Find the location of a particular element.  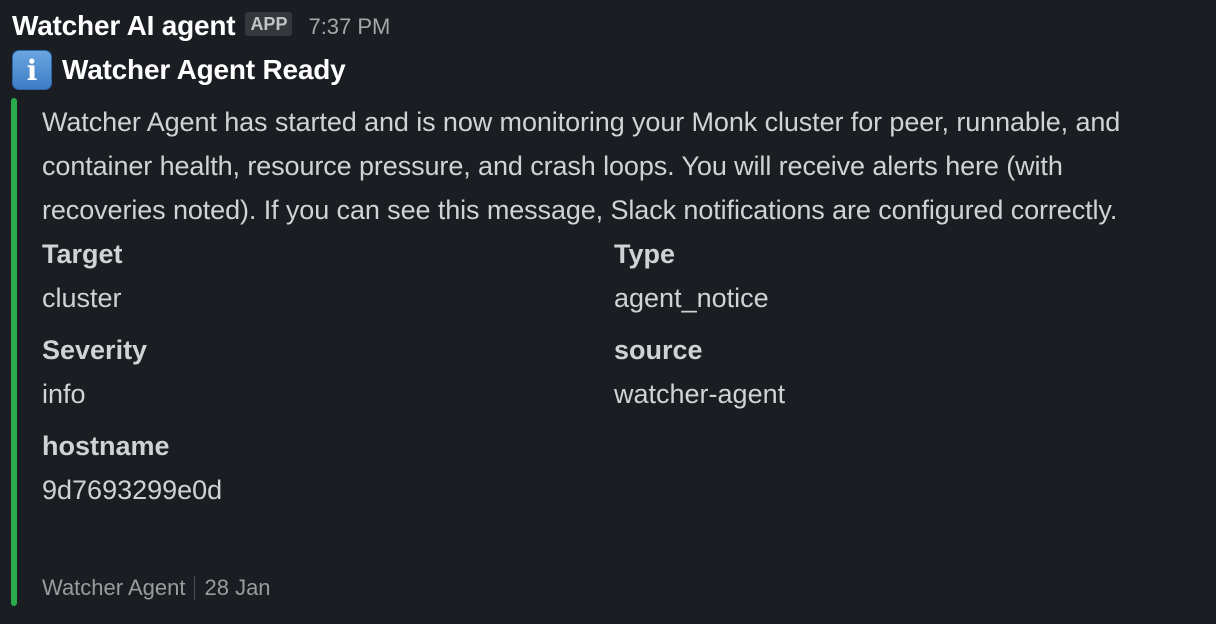

message-header: Watcher AI agent APP 7:37 PM is located at coordinates (201, 26).